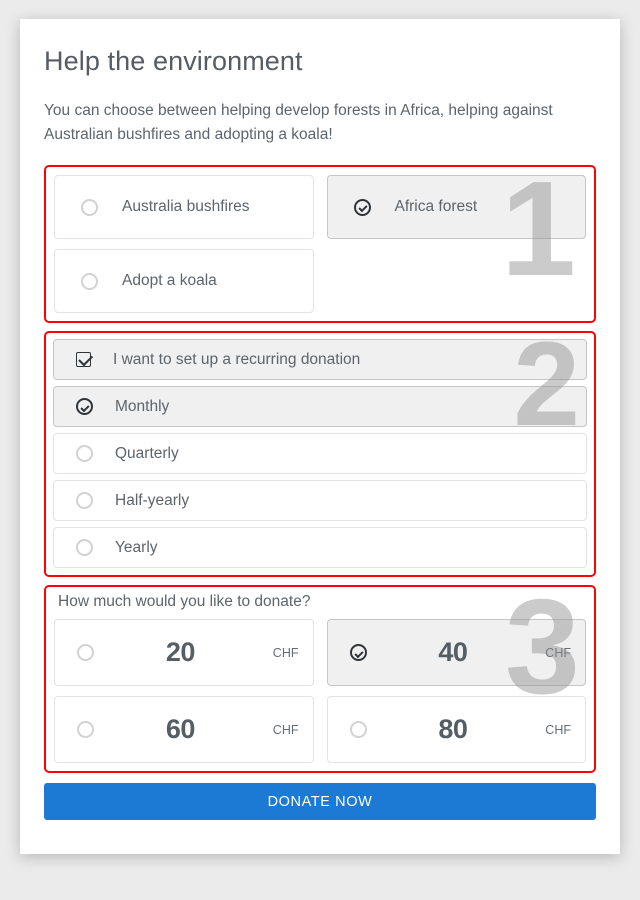 The width and height of the screenshot is (640, 900). What do you see at coordinates (453, 729) in the screenshot?
I see `amount-value: 80` at bounding box center [453, 729].